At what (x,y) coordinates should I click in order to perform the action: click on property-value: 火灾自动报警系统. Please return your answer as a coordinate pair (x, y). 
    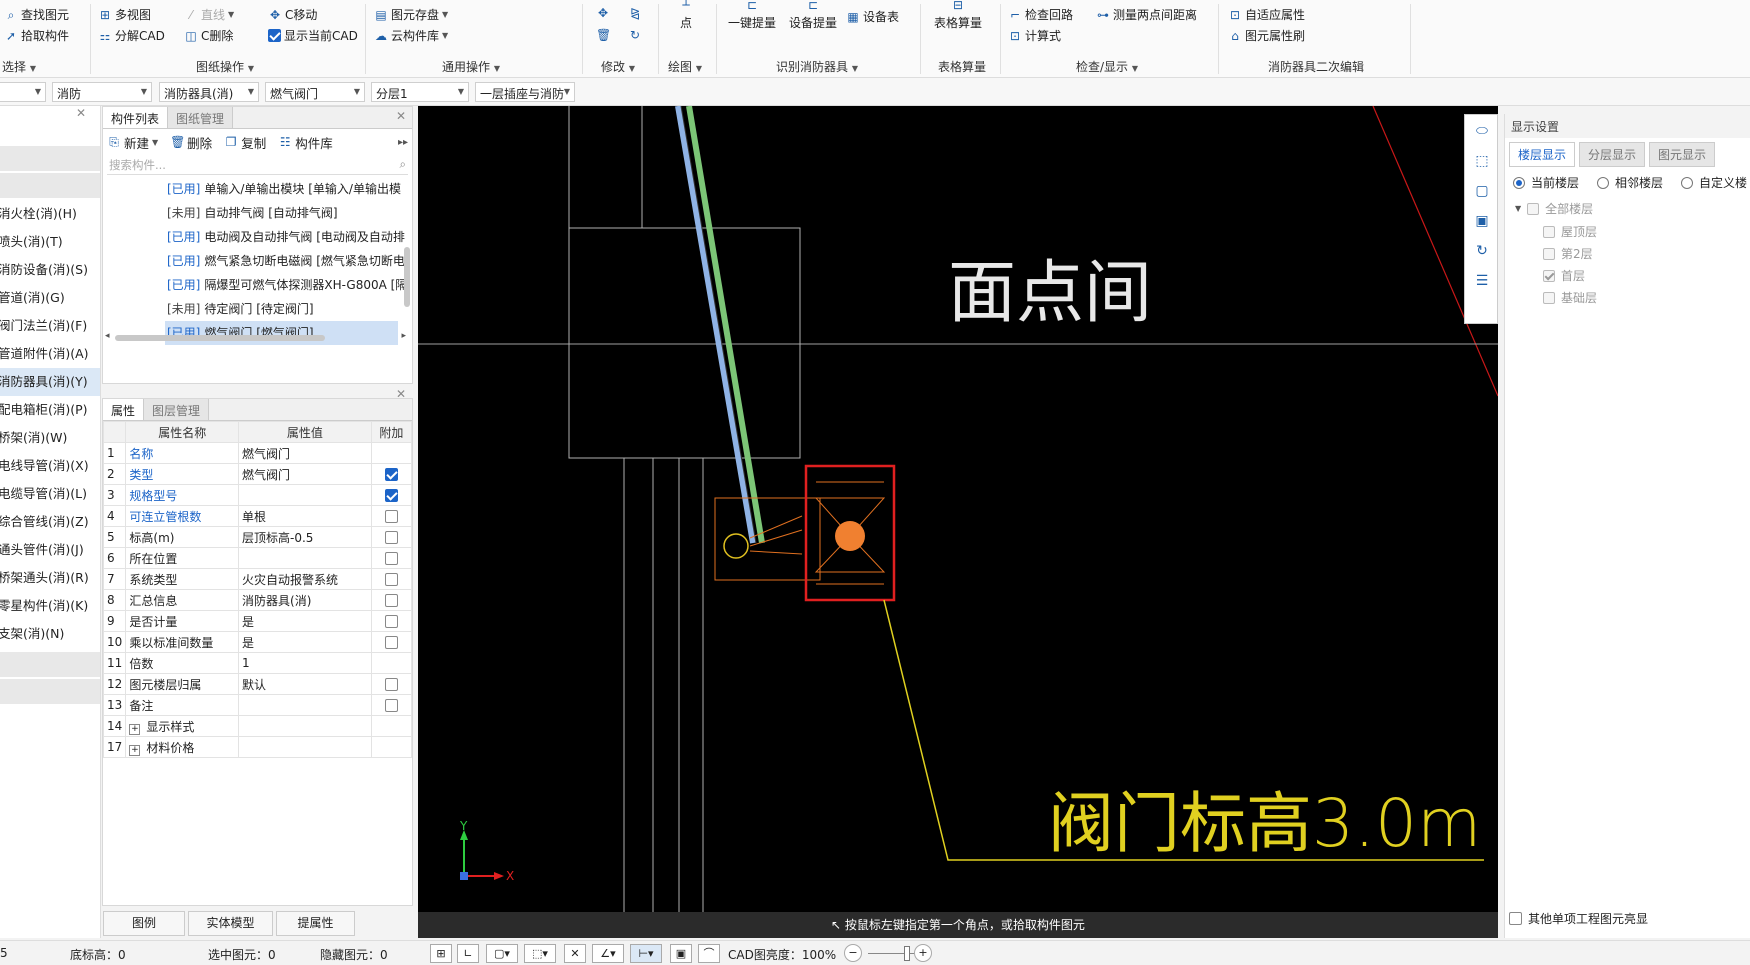
    Looking at the image, I should click on (305, 579).